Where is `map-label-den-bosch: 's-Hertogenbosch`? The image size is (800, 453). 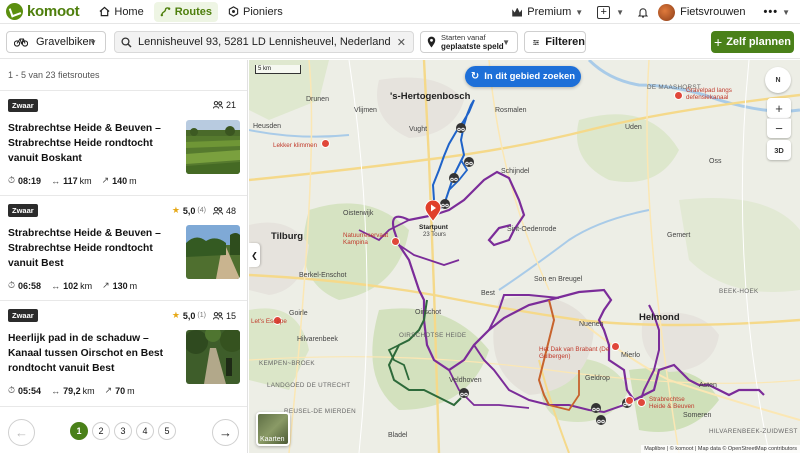 map-label-den-bosch: 's-Hertogenbosch is located at coordinates (430, 96).